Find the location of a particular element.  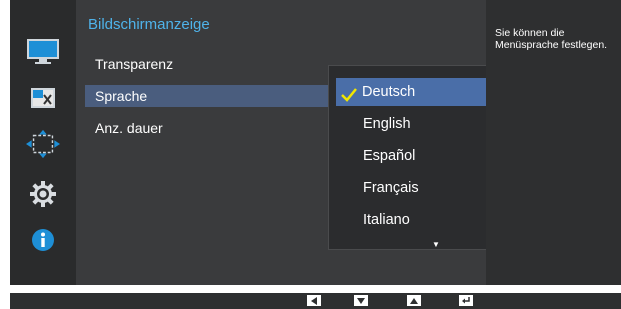

dropdown-option-label: Deutsch is located at coordinates (389, 92).